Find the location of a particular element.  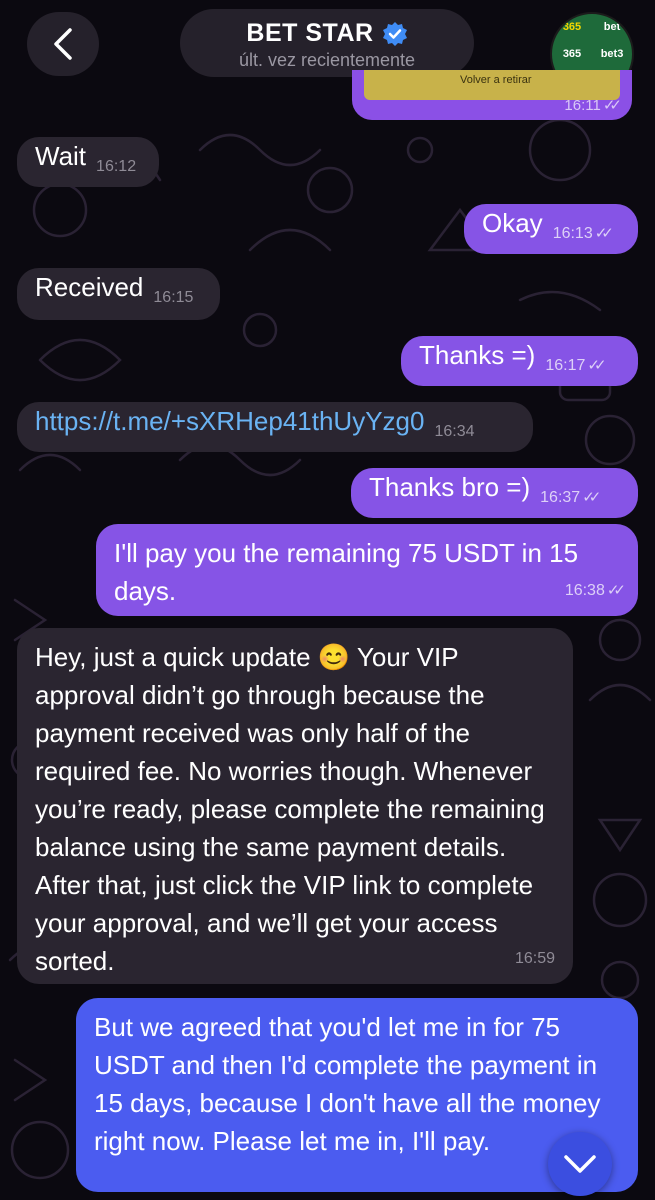

message-meta: 16:38 ✓✓ is located at coordinates (595, 591).